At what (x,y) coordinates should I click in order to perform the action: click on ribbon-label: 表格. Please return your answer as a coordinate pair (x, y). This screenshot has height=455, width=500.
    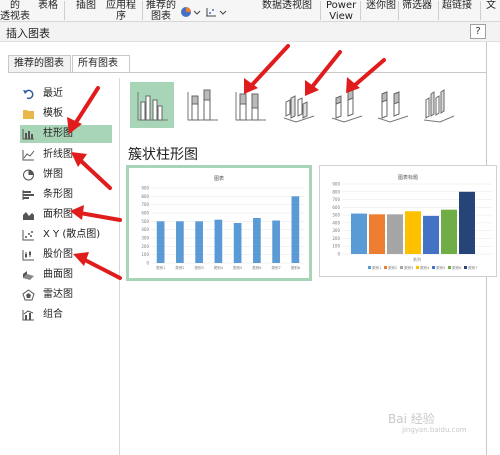
    Looking at the image, I should click on (48, 5).